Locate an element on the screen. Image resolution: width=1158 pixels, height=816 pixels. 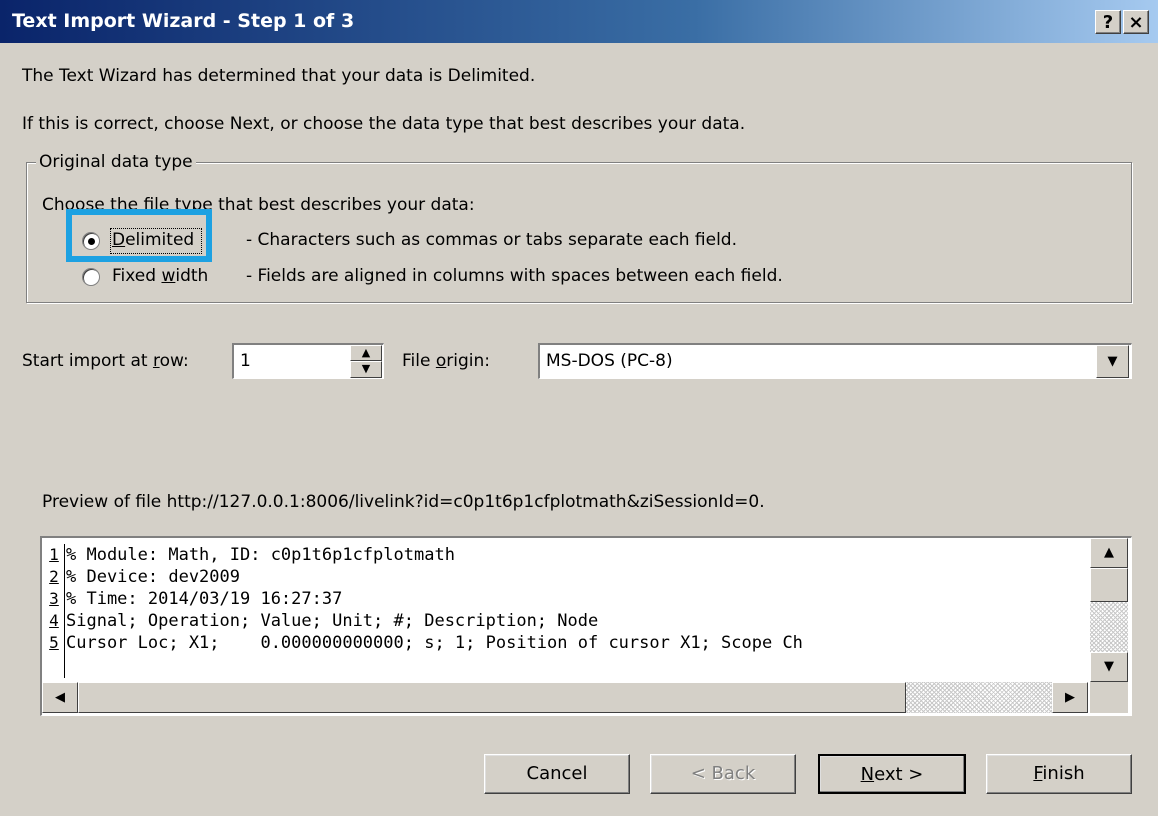
spin-up-button: ▲ is located at coordinates (366, 353).